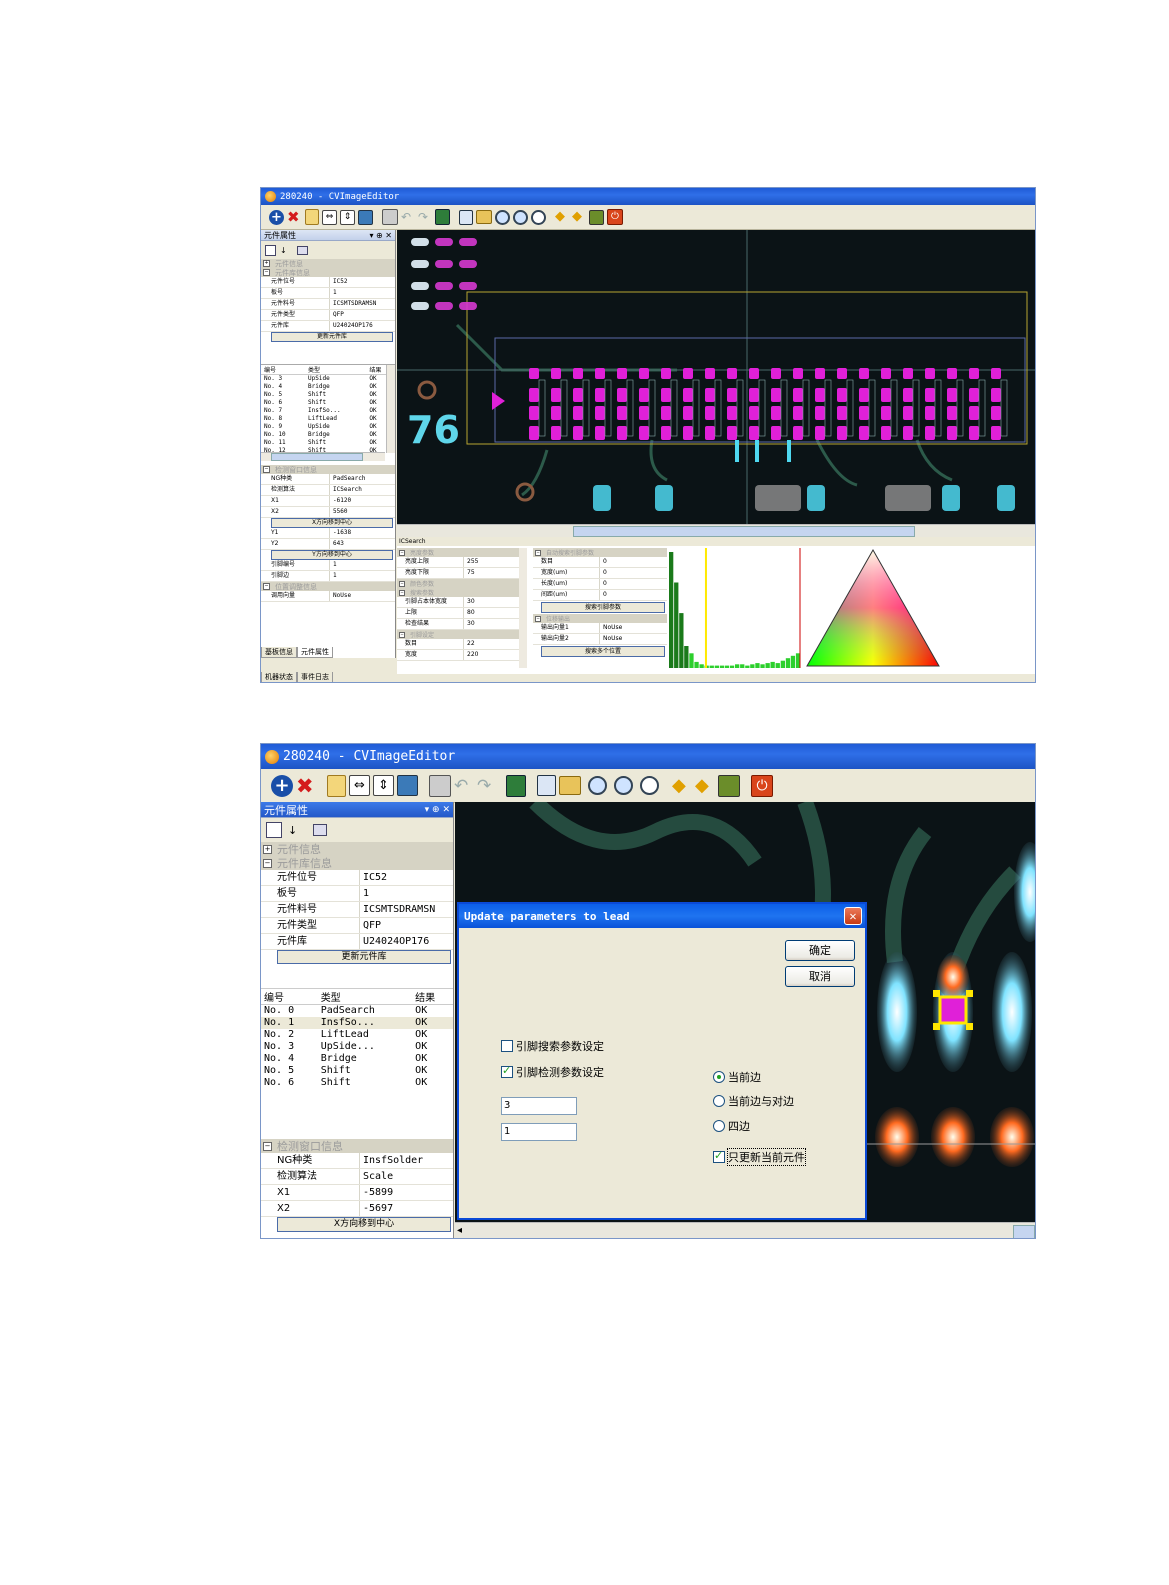  What do you see at coordinates (600, 618) in the screenshot?
I see `param-group: − 位移输出` at bounding box center [600, 618].